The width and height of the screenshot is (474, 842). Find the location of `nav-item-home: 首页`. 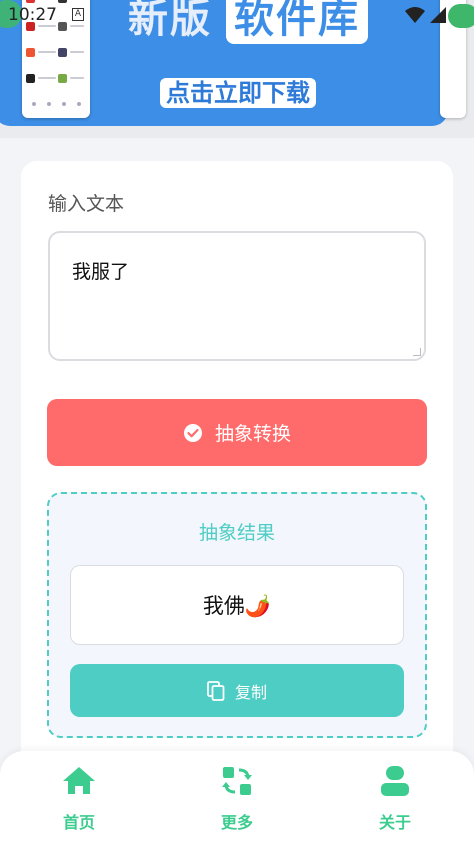

nav-item-home: 首页 is located at coordinates (79, 796).